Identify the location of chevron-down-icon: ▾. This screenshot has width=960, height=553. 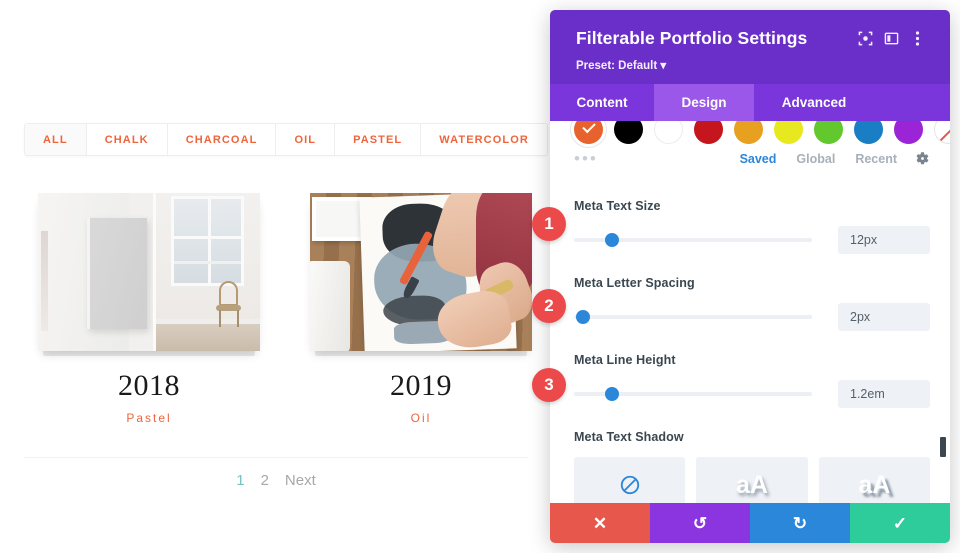
(663, 66).